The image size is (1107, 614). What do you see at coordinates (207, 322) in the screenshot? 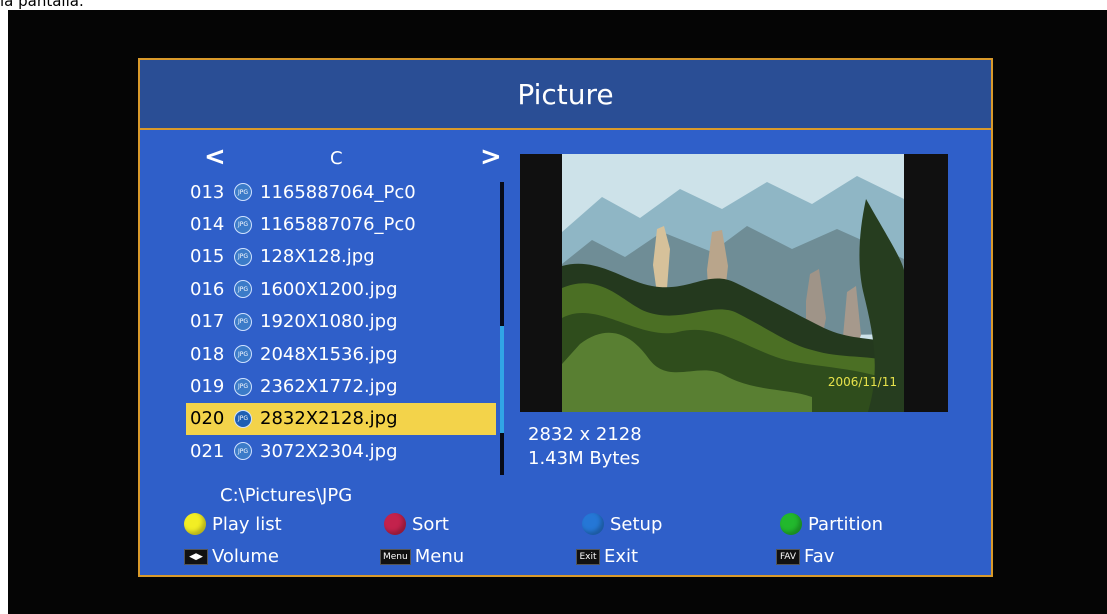
I see `file-number: 017` at bounding box center [207, 322].